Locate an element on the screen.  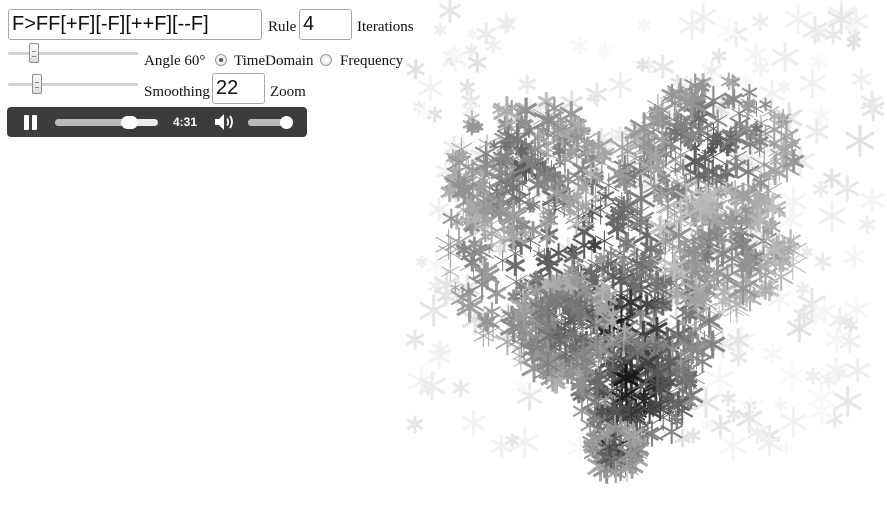
volume-slider is located at coordinates (270, 122).